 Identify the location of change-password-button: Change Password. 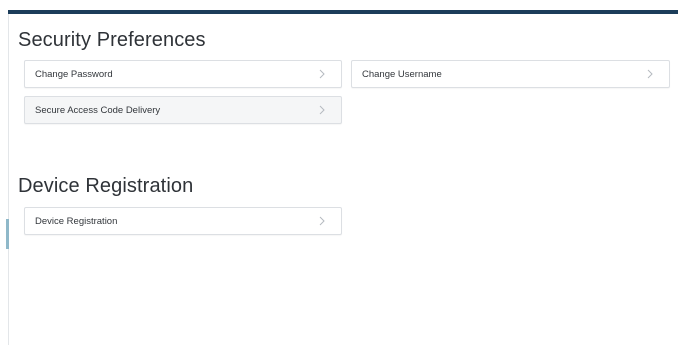
(183, 74).